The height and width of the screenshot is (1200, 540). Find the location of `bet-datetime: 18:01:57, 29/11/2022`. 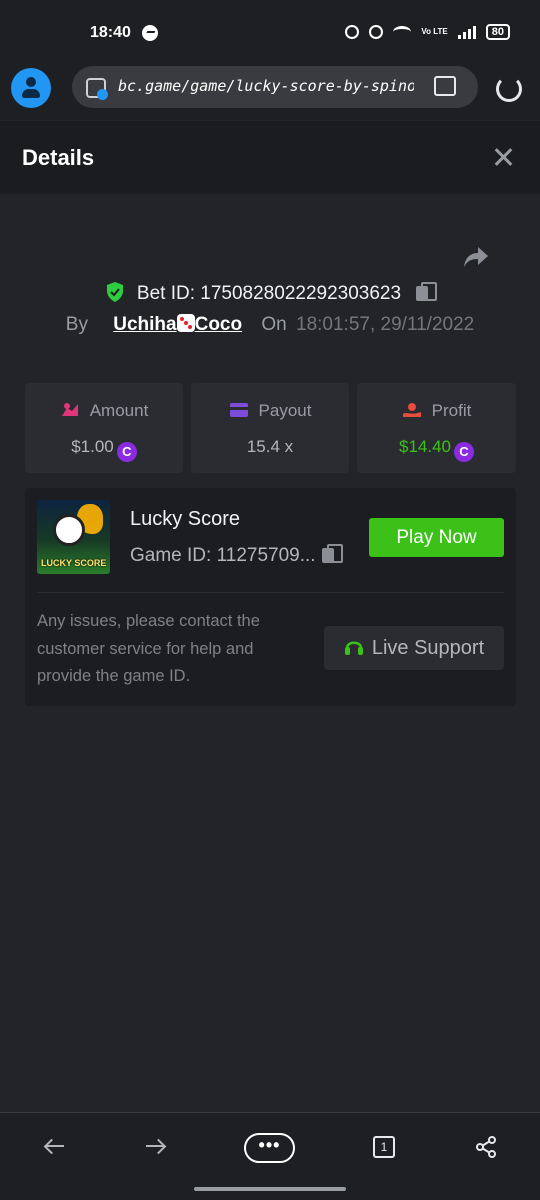

bet-datetime: 18:01:57, 29/11/2022 is located at coordinates (385, 324).